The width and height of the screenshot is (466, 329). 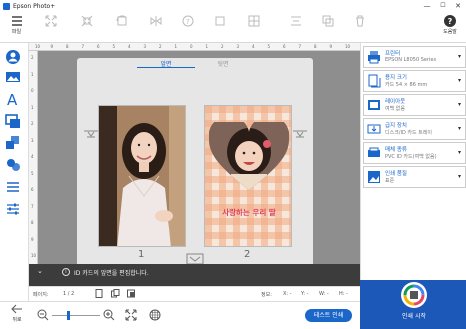 What do you see at coordinates (247, 254) in the screenshot?
I see `card-number-2: 2` at bounding box center [247, 254].